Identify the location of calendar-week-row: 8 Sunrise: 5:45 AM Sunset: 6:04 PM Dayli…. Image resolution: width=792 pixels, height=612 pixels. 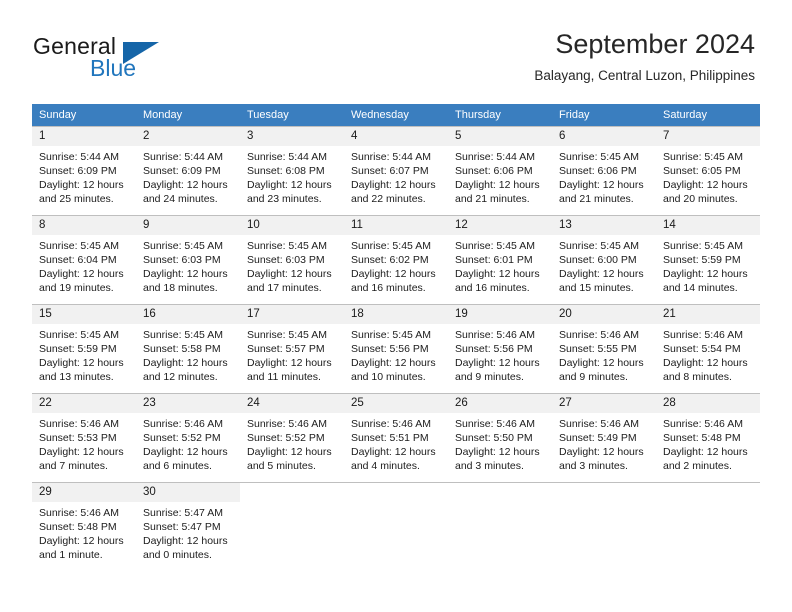
(396, 260).